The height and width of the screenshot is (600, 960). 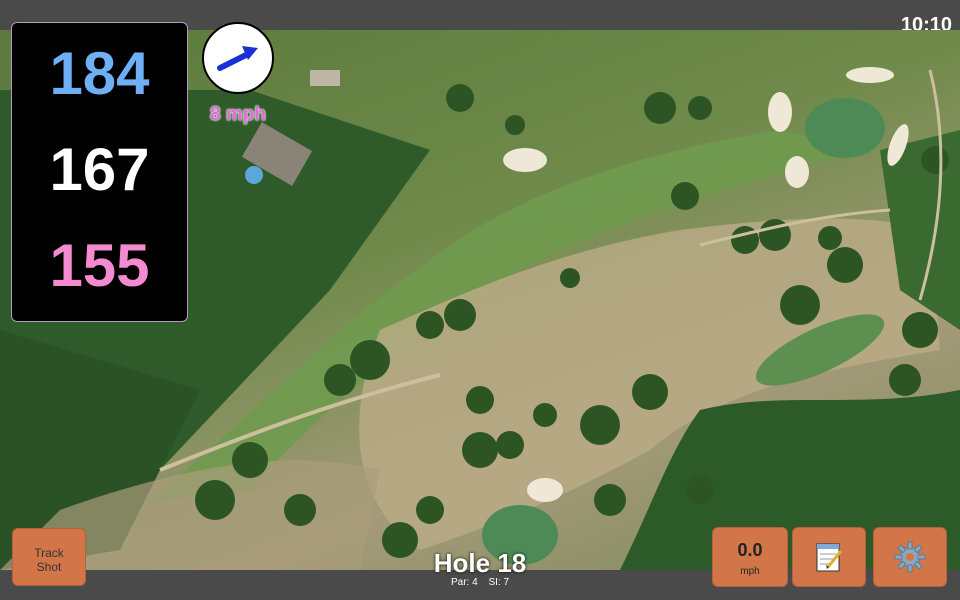 I want to click on notes-button, so click(x=829, y=557).